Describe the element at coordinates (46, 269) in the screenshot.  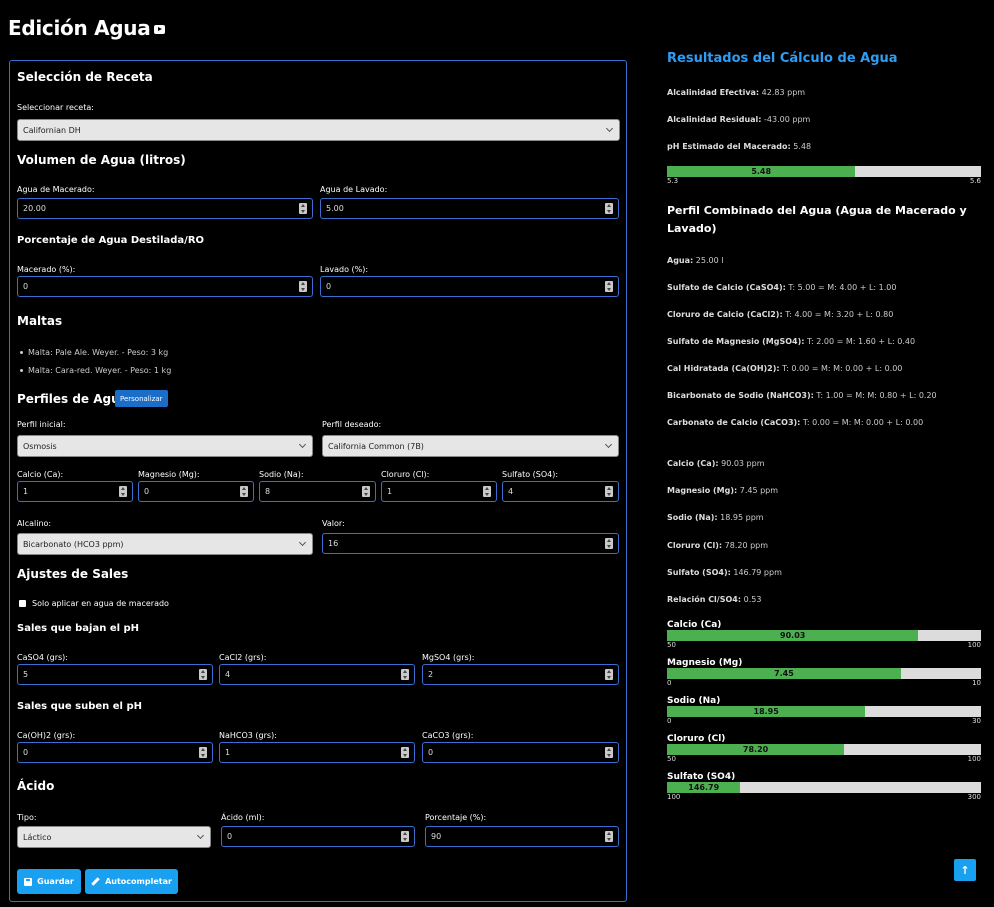
I see `distilled-mash-label: Macerado (%):` at that location.